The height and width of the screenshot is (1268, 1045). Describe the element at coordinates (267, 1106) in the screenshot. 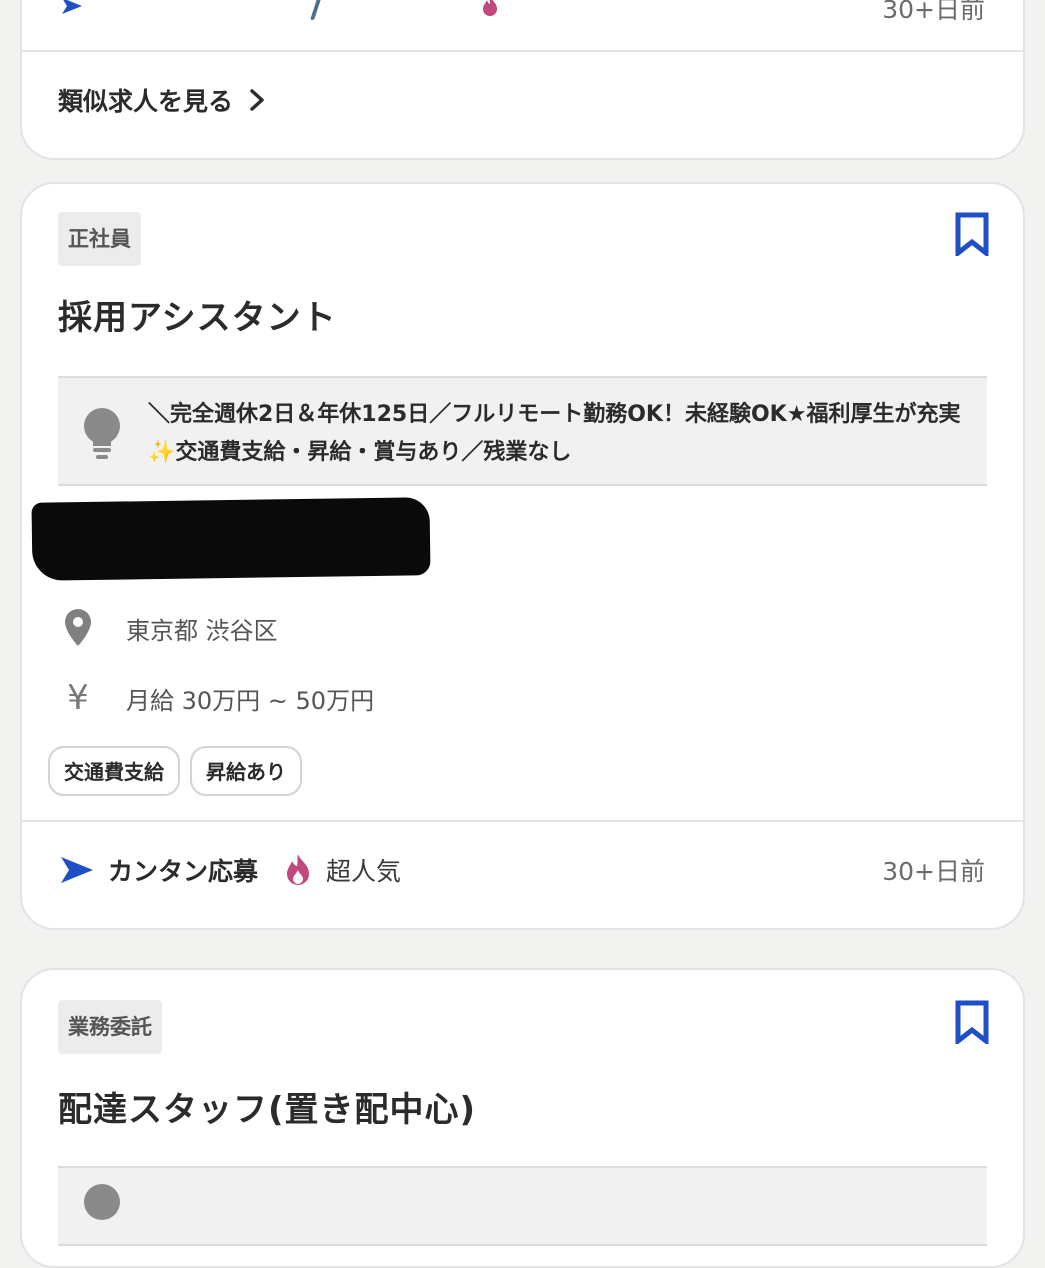

I see `job-title: 配達スタッフ(置き配中心)` at that location.